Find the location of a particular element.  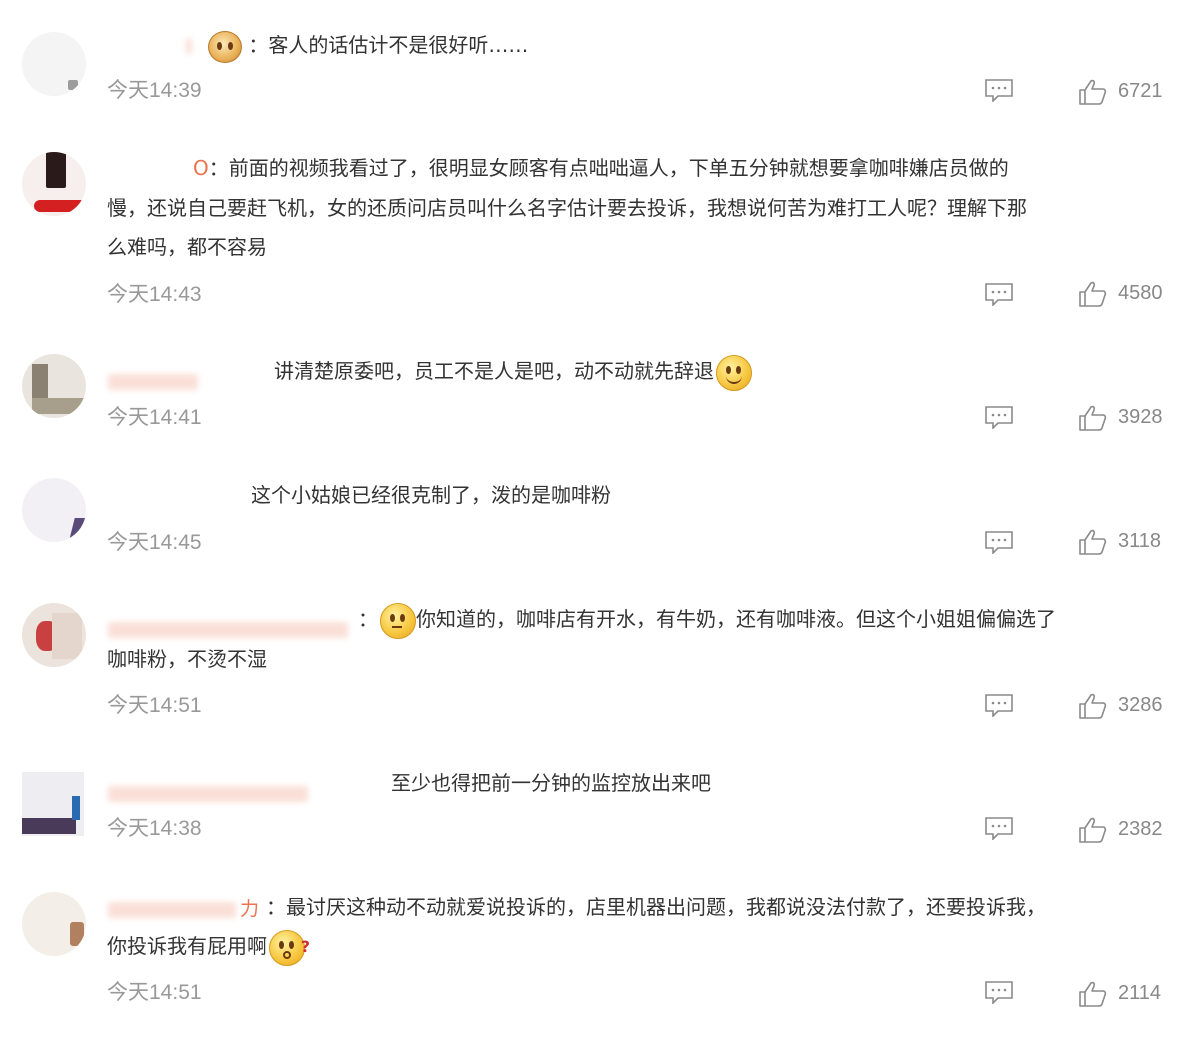

thinking-emoji-icon is located at coordinates (398, 620).